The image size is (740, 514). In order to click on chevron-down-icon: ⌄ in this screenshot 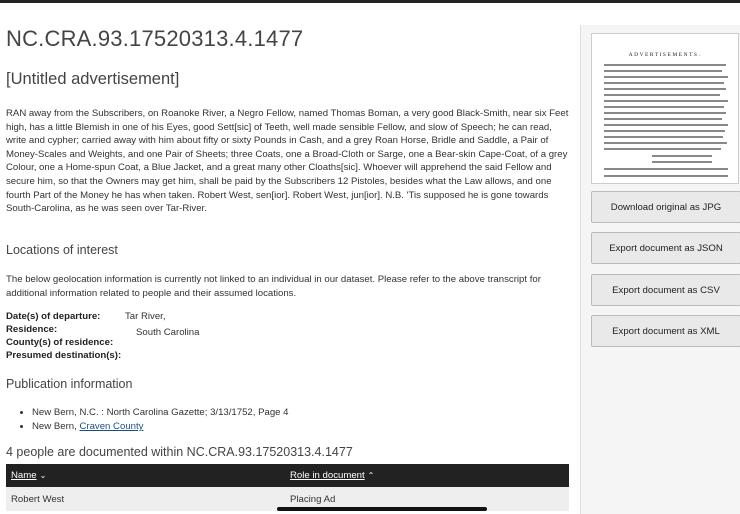, I will do `click(43, 475)`.